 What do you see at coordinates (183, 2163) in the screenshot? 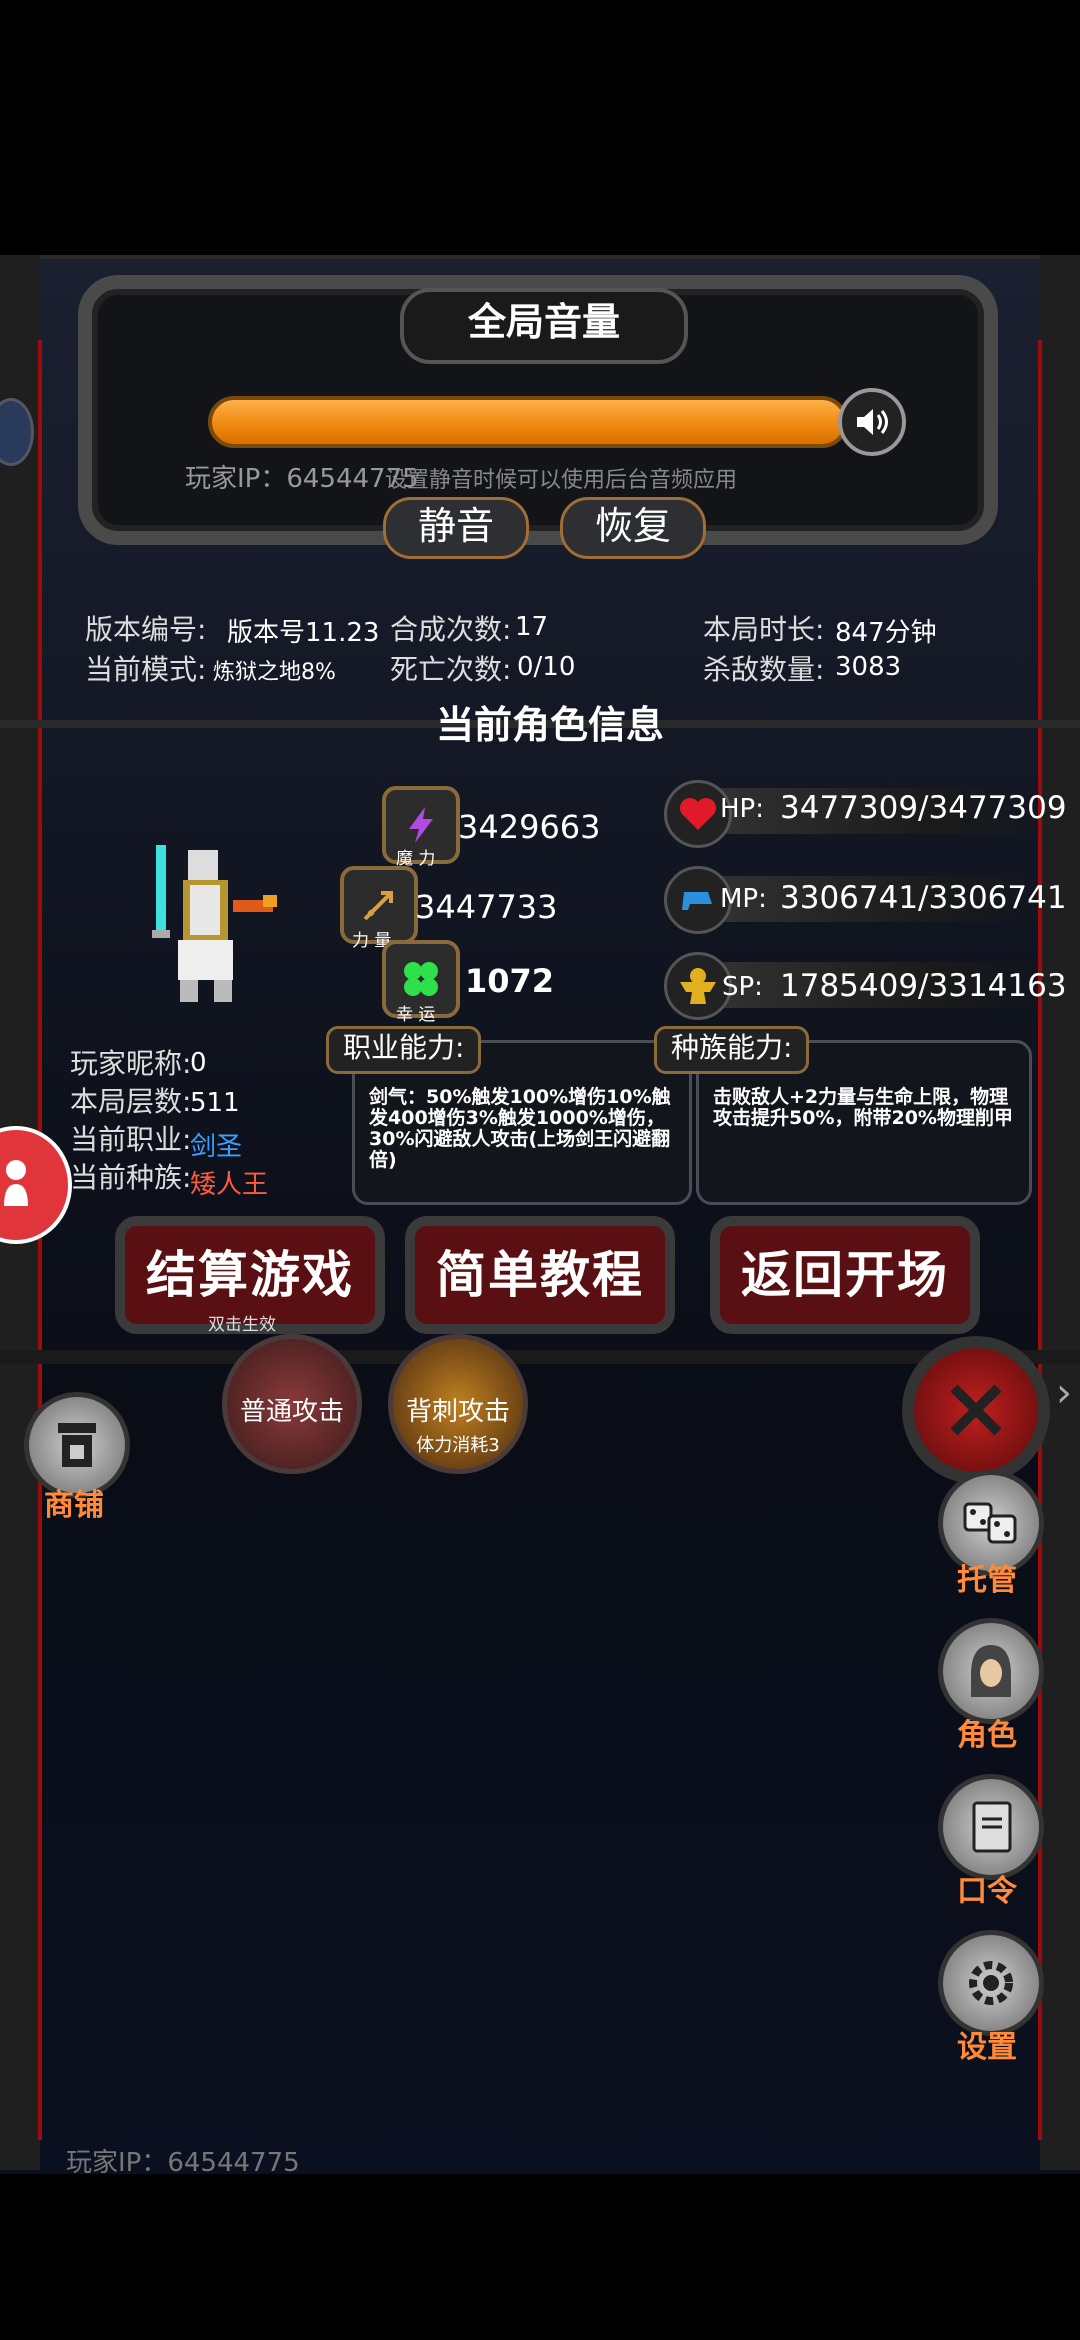
I see `player-ip-footer: 玩家IP：64544775` at bounding box center [183, 2163].